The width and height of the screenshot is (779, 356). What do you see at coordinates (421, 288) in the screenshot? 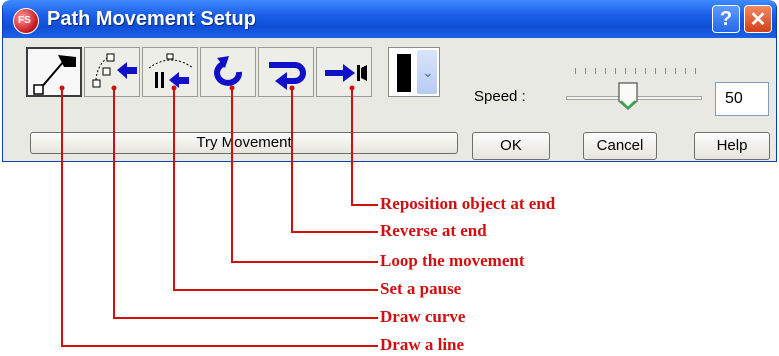
I see `label-set-a-pause: Set a pause` at bounding box center [421, 288].